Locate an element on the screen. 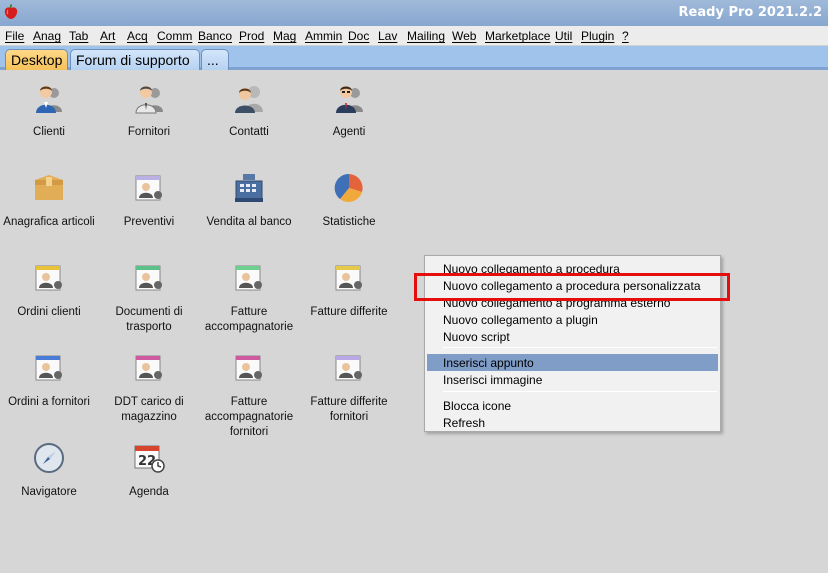 This screenshot has width=828, height=573. menu-mailing: Mailing is located at coordinates (426, 36).